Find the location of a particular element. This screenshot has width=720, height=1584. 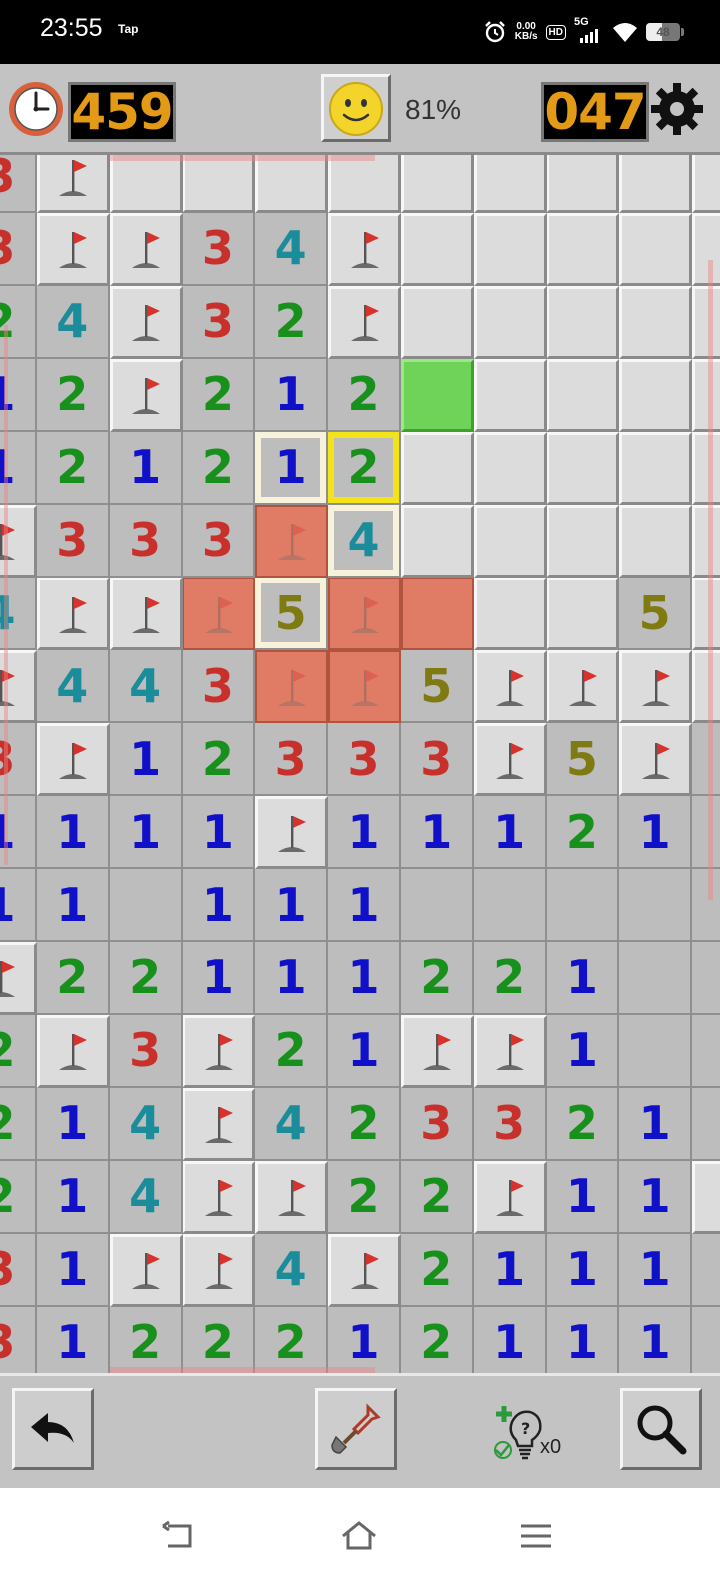

zoom-button is located at coordinates (661, 1429).